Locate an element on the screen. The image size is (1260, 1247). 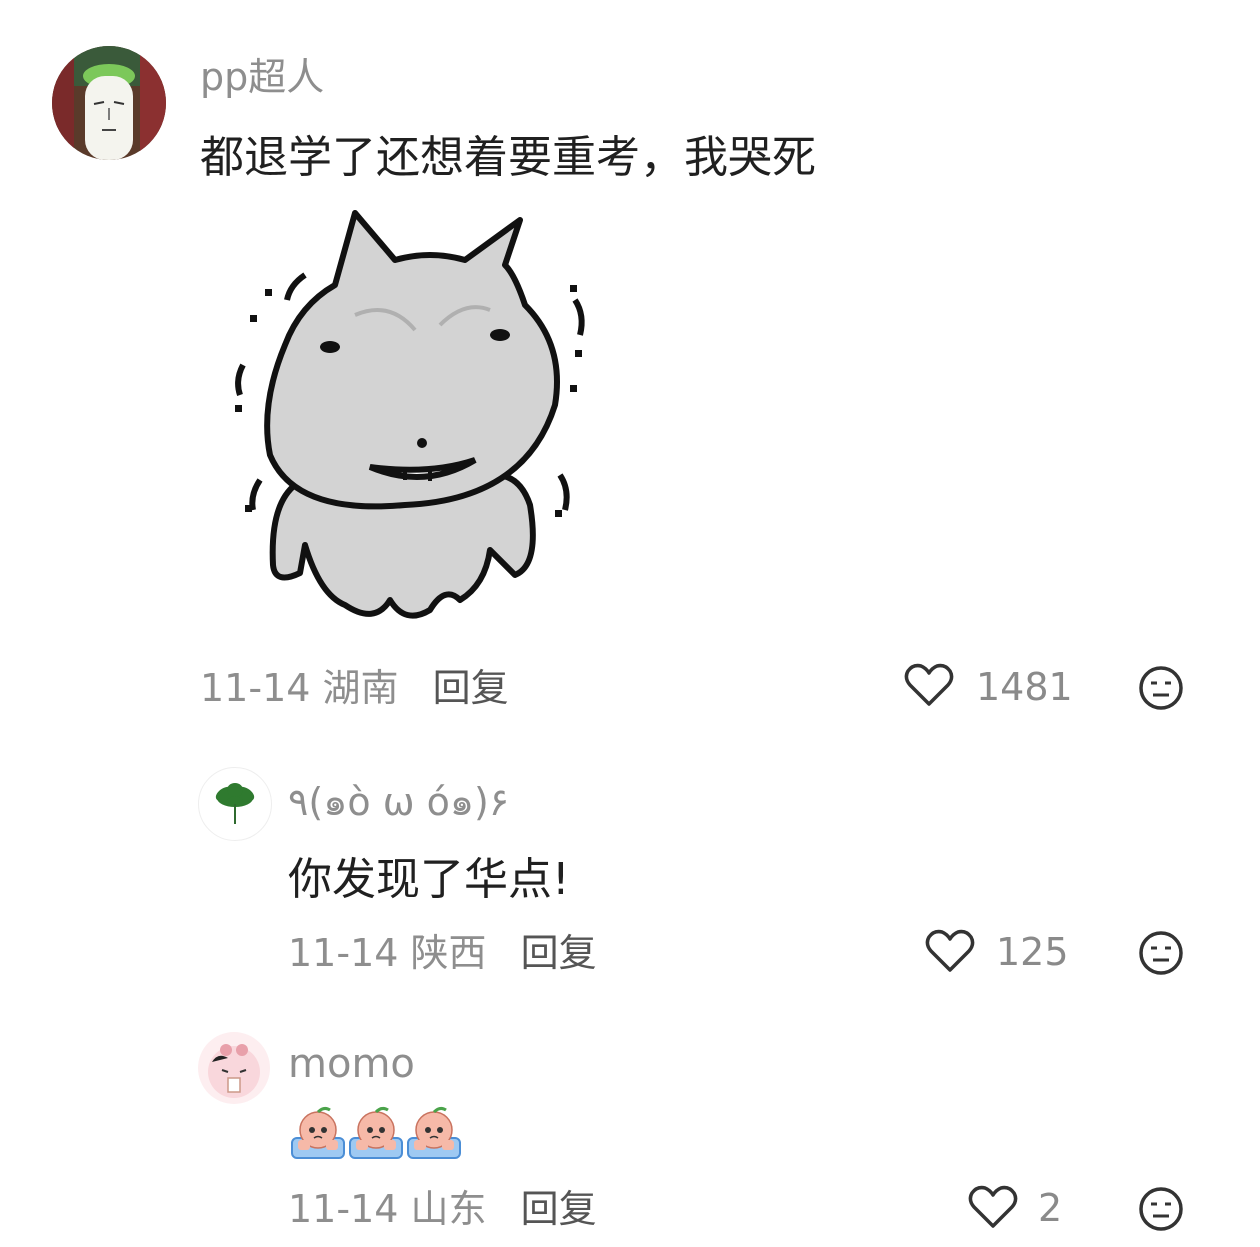
comment-meta: 11-14 湖南 回复 is located at coordinates (354, 688).